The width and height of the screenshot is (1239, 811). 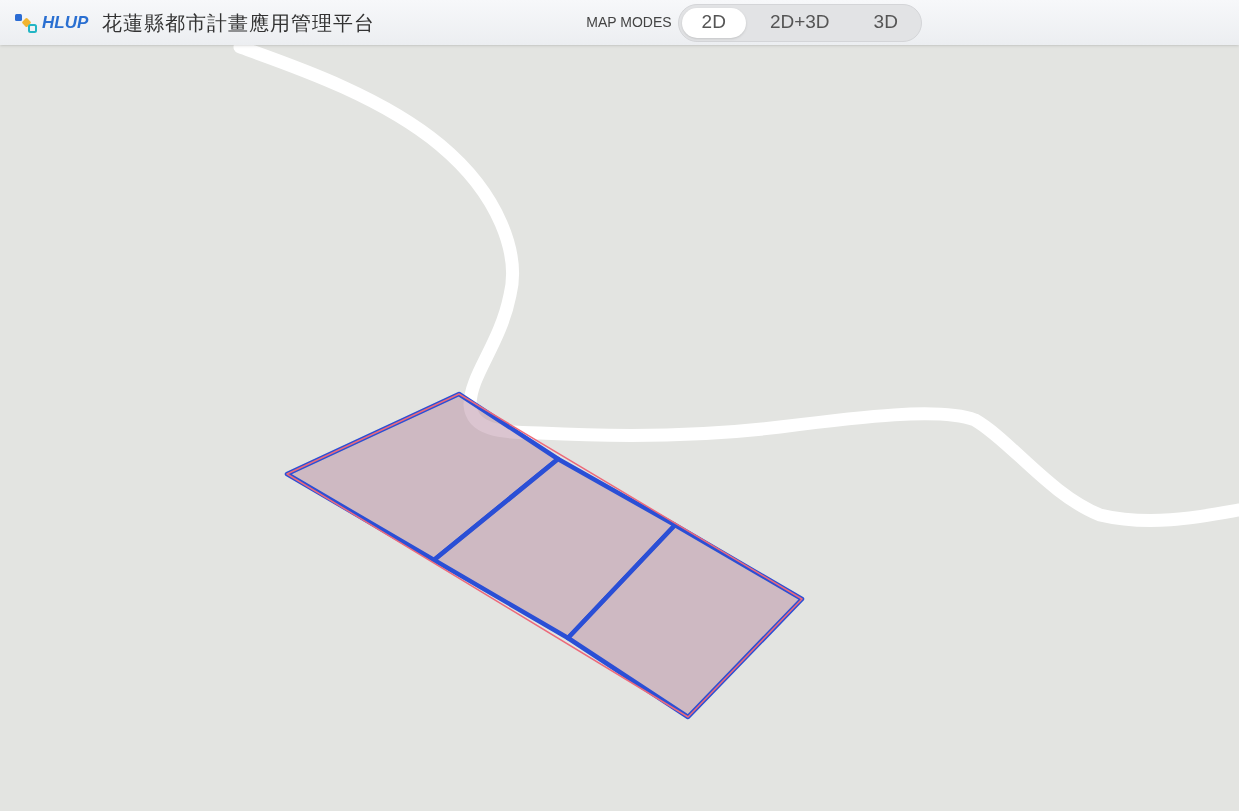 I want to click on map-modes-label: MAP MODES, so click(x=629, y=22).